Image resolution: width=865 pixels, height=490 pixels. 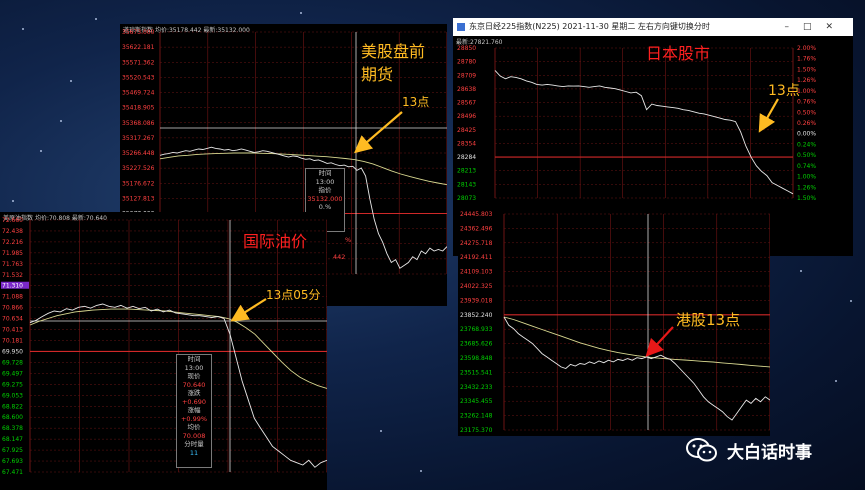 What do you see at coordinates (806, 144) in the screenshot?
I see `y-tick-right-label: 0.24%` at bounding box center [806, 144].